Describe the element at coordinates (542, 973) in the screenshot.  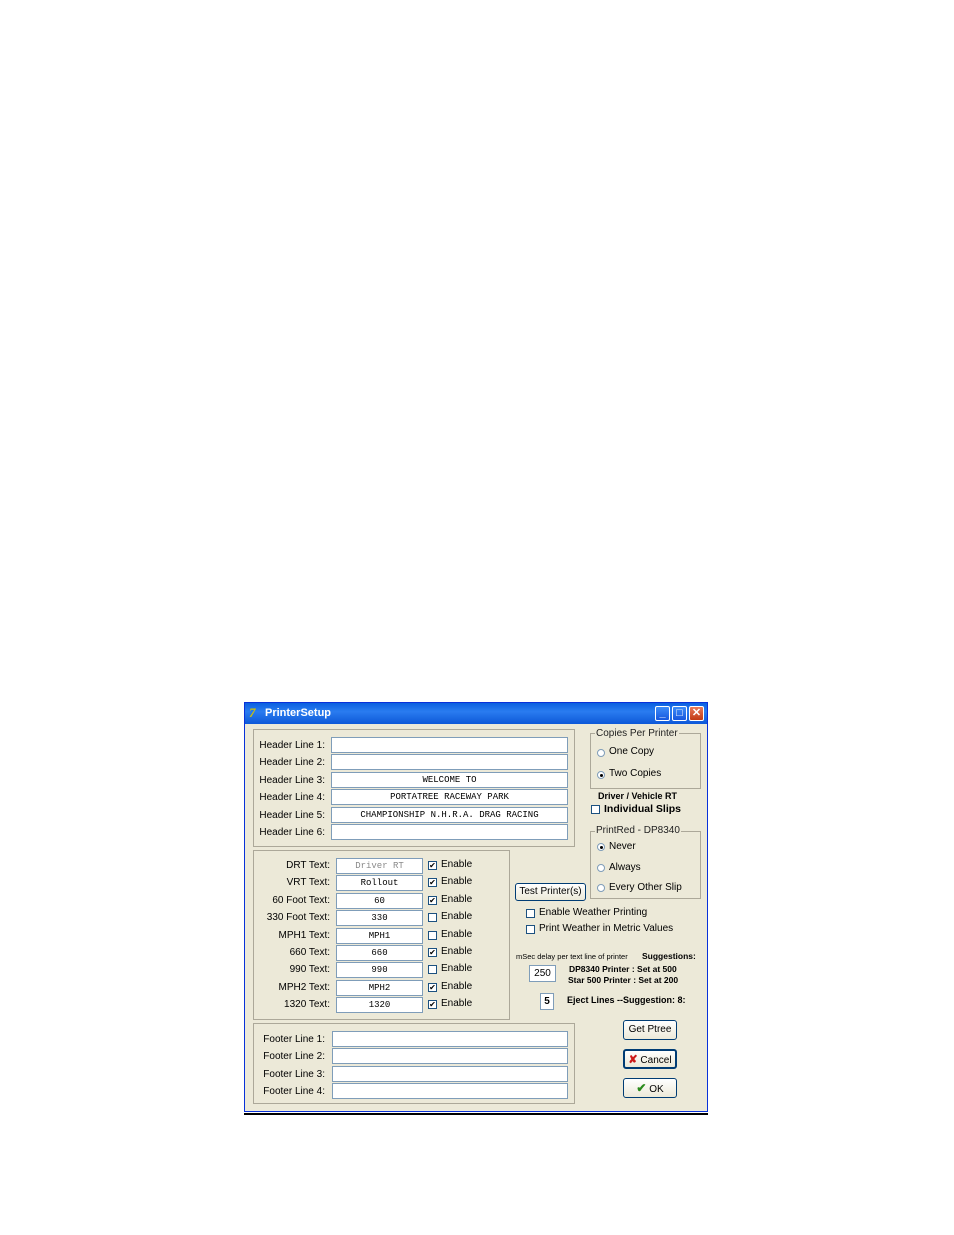
I see `delay-input: 250` at that location.